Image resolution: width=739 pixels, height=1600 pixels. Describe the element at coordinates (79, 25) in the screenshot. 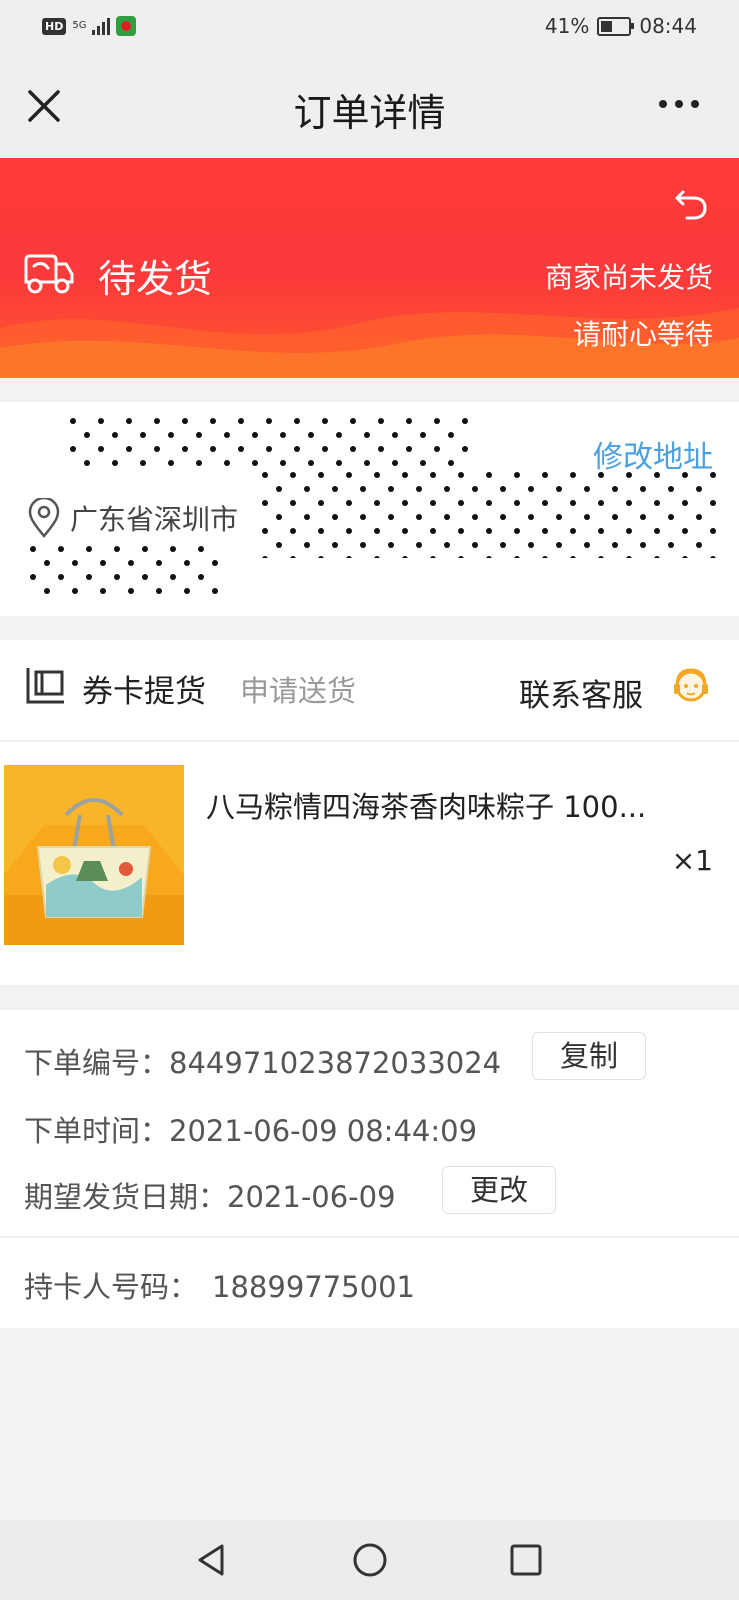

I see `network-type: 5G` at that location.